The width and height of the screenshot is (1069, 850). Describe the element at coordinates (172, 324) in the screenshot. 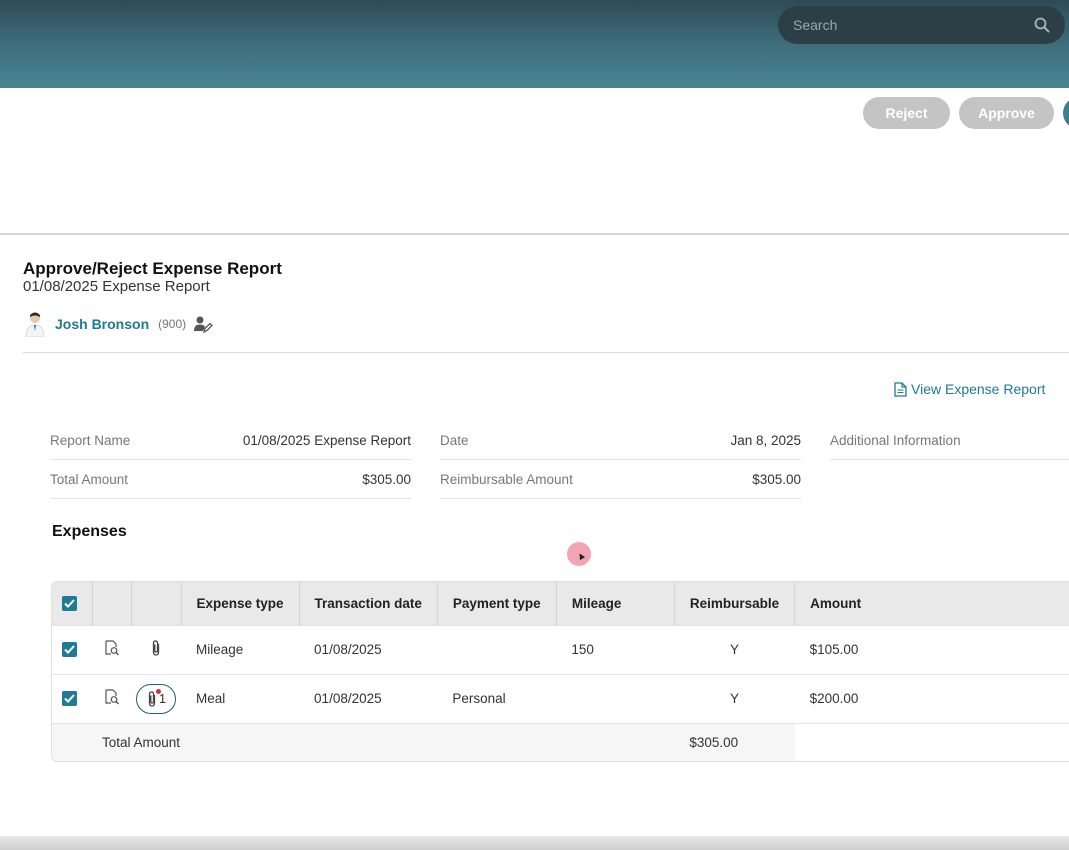

I see `user-id: (900)` at that location.